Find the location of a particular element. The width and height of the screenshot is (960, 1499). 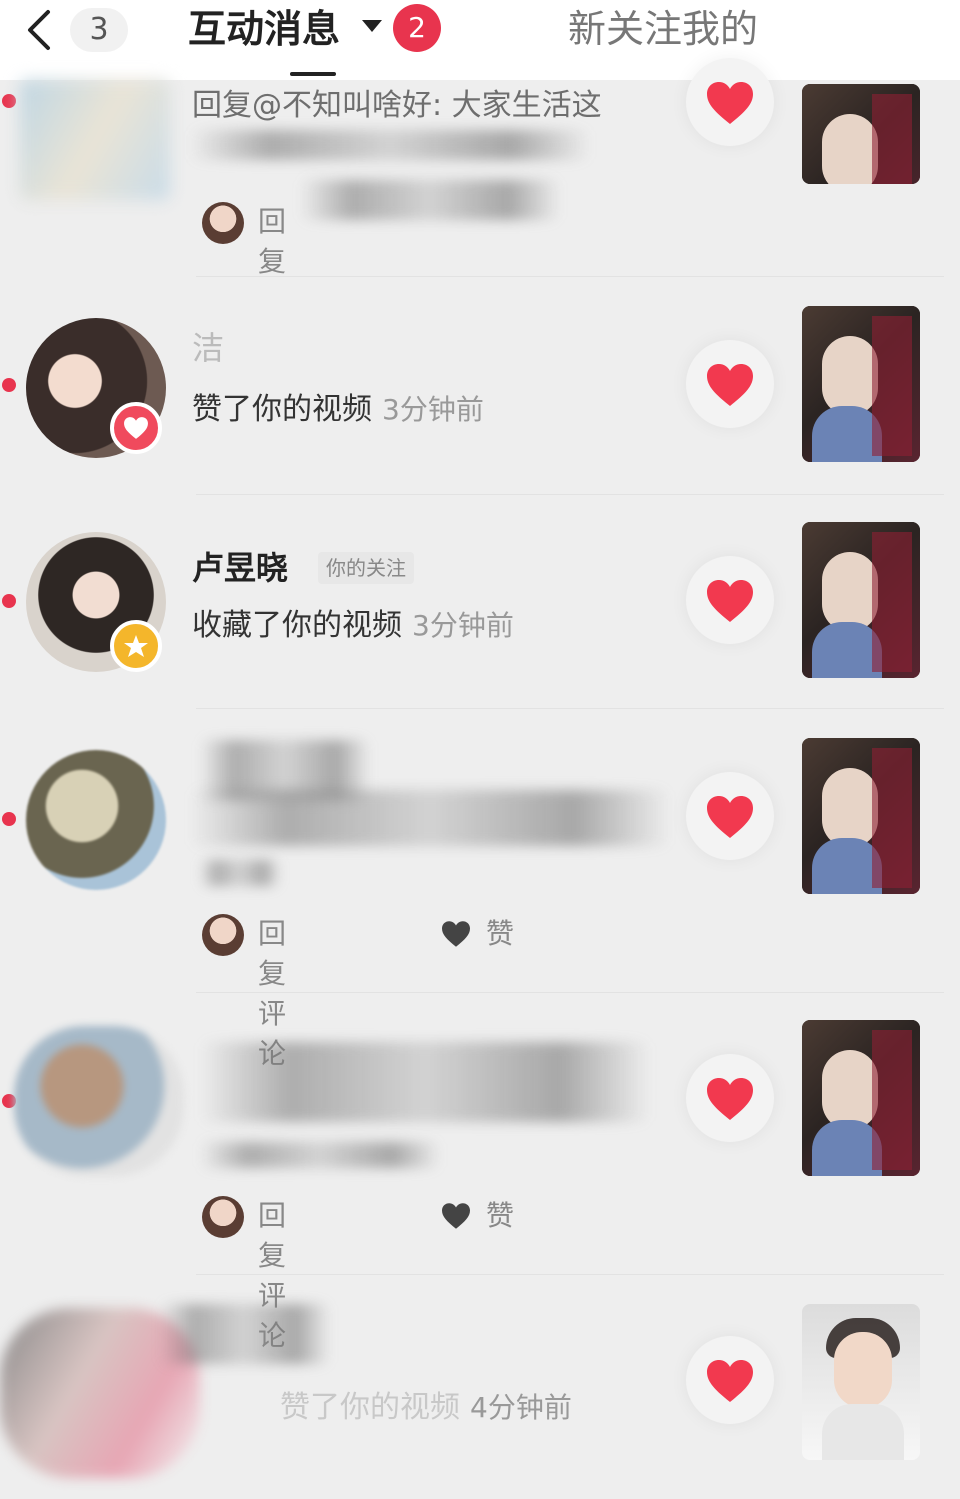

tab-interaction-messages: 互动消息 is located at coordinates (264, 29).